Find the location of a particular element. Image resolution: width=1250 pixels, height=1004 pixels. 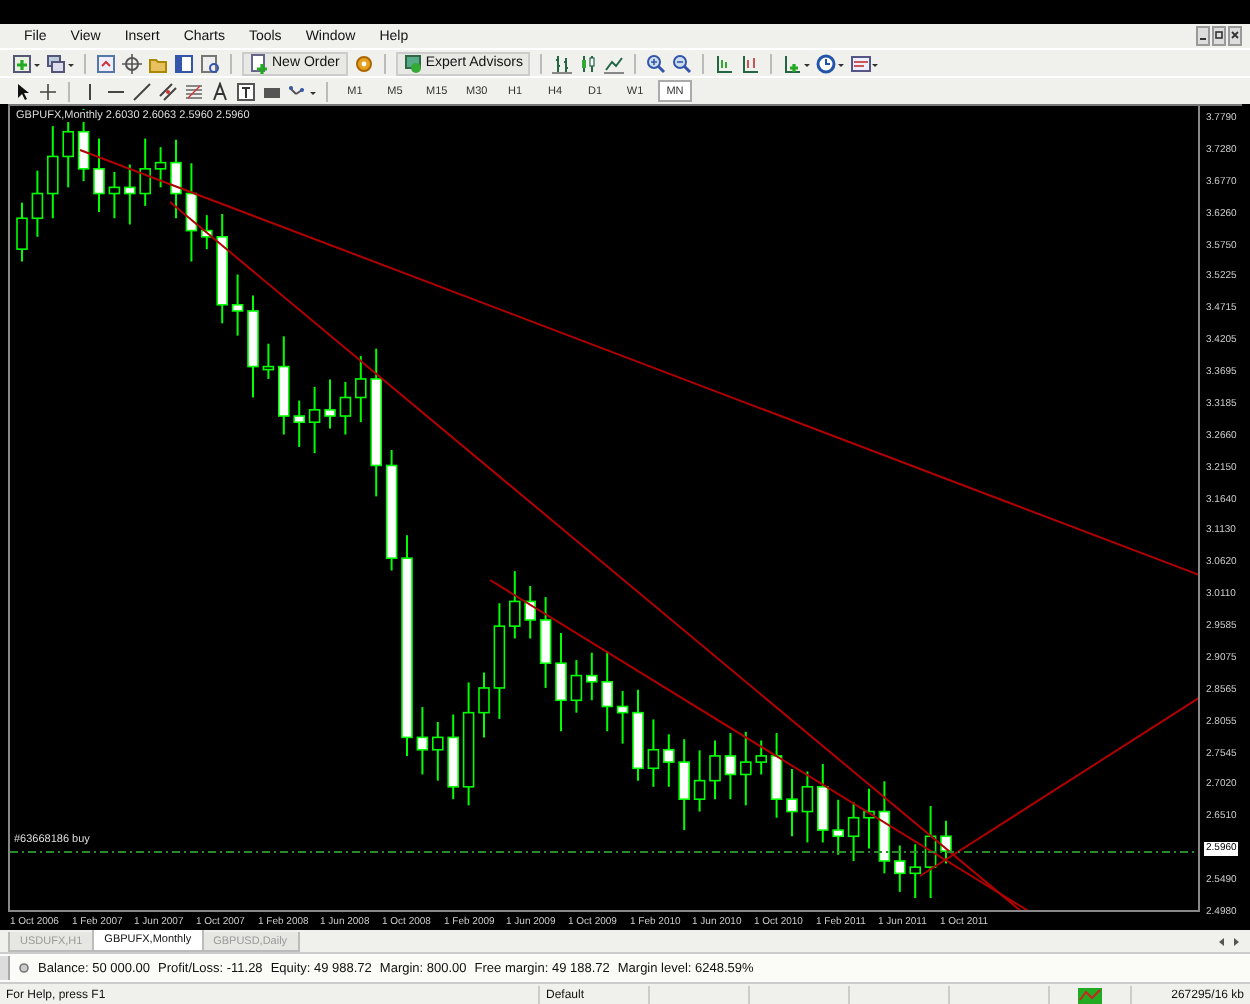

document-plus-icon is located at coordinates (259, 63).